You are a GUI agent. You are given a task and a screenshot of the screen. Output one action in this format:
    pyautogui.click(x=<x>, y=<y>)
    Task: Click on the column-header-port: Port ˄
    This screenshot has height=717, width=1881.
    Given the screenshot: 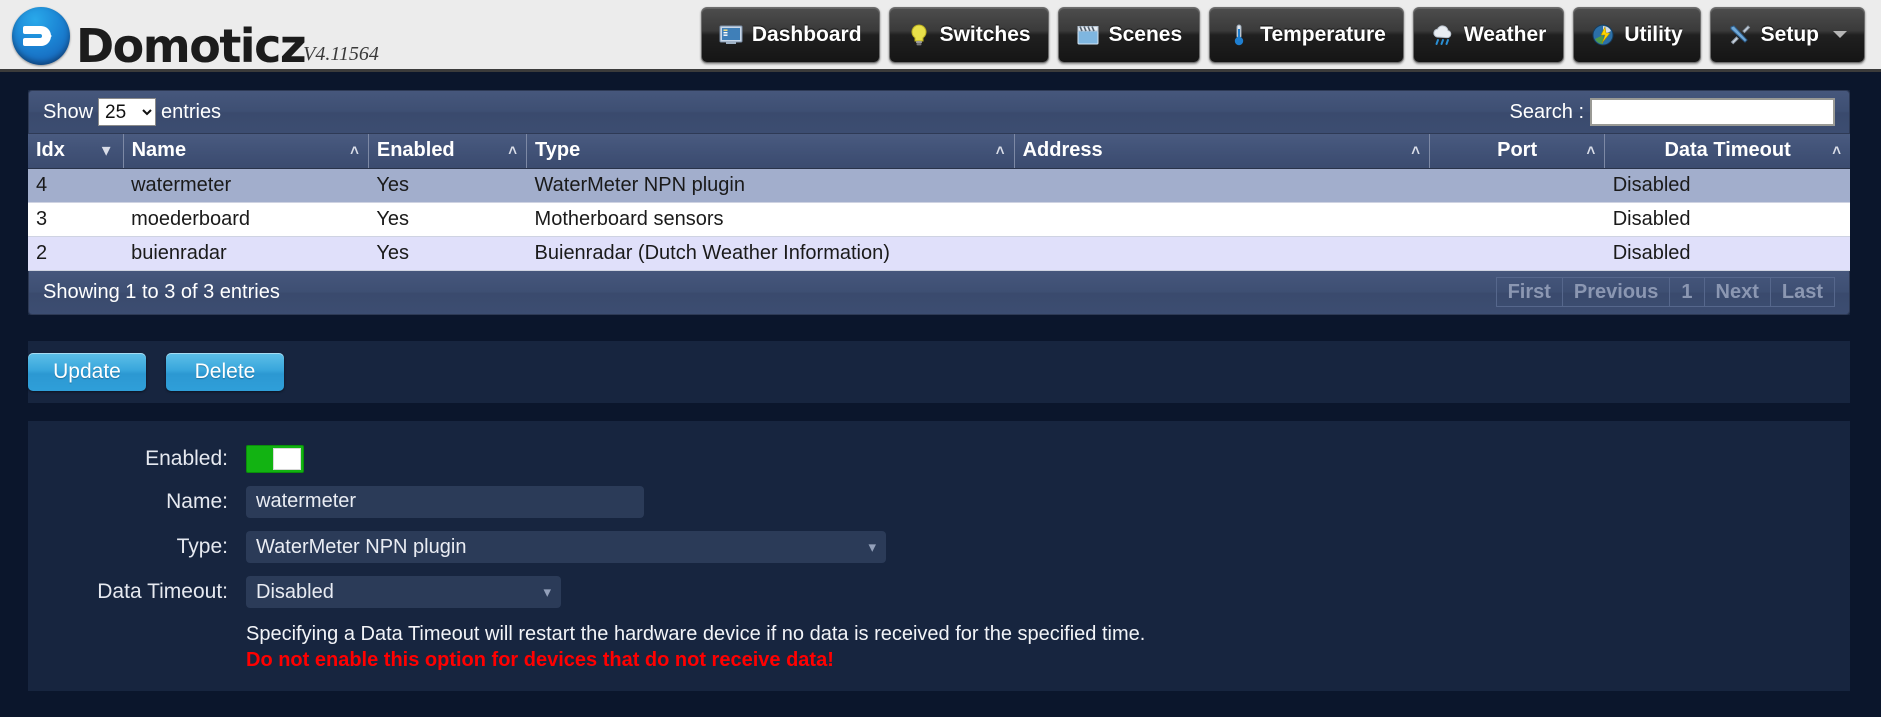 What is the action you would take?
    pyautogui.click(x=1517, y=151)
    